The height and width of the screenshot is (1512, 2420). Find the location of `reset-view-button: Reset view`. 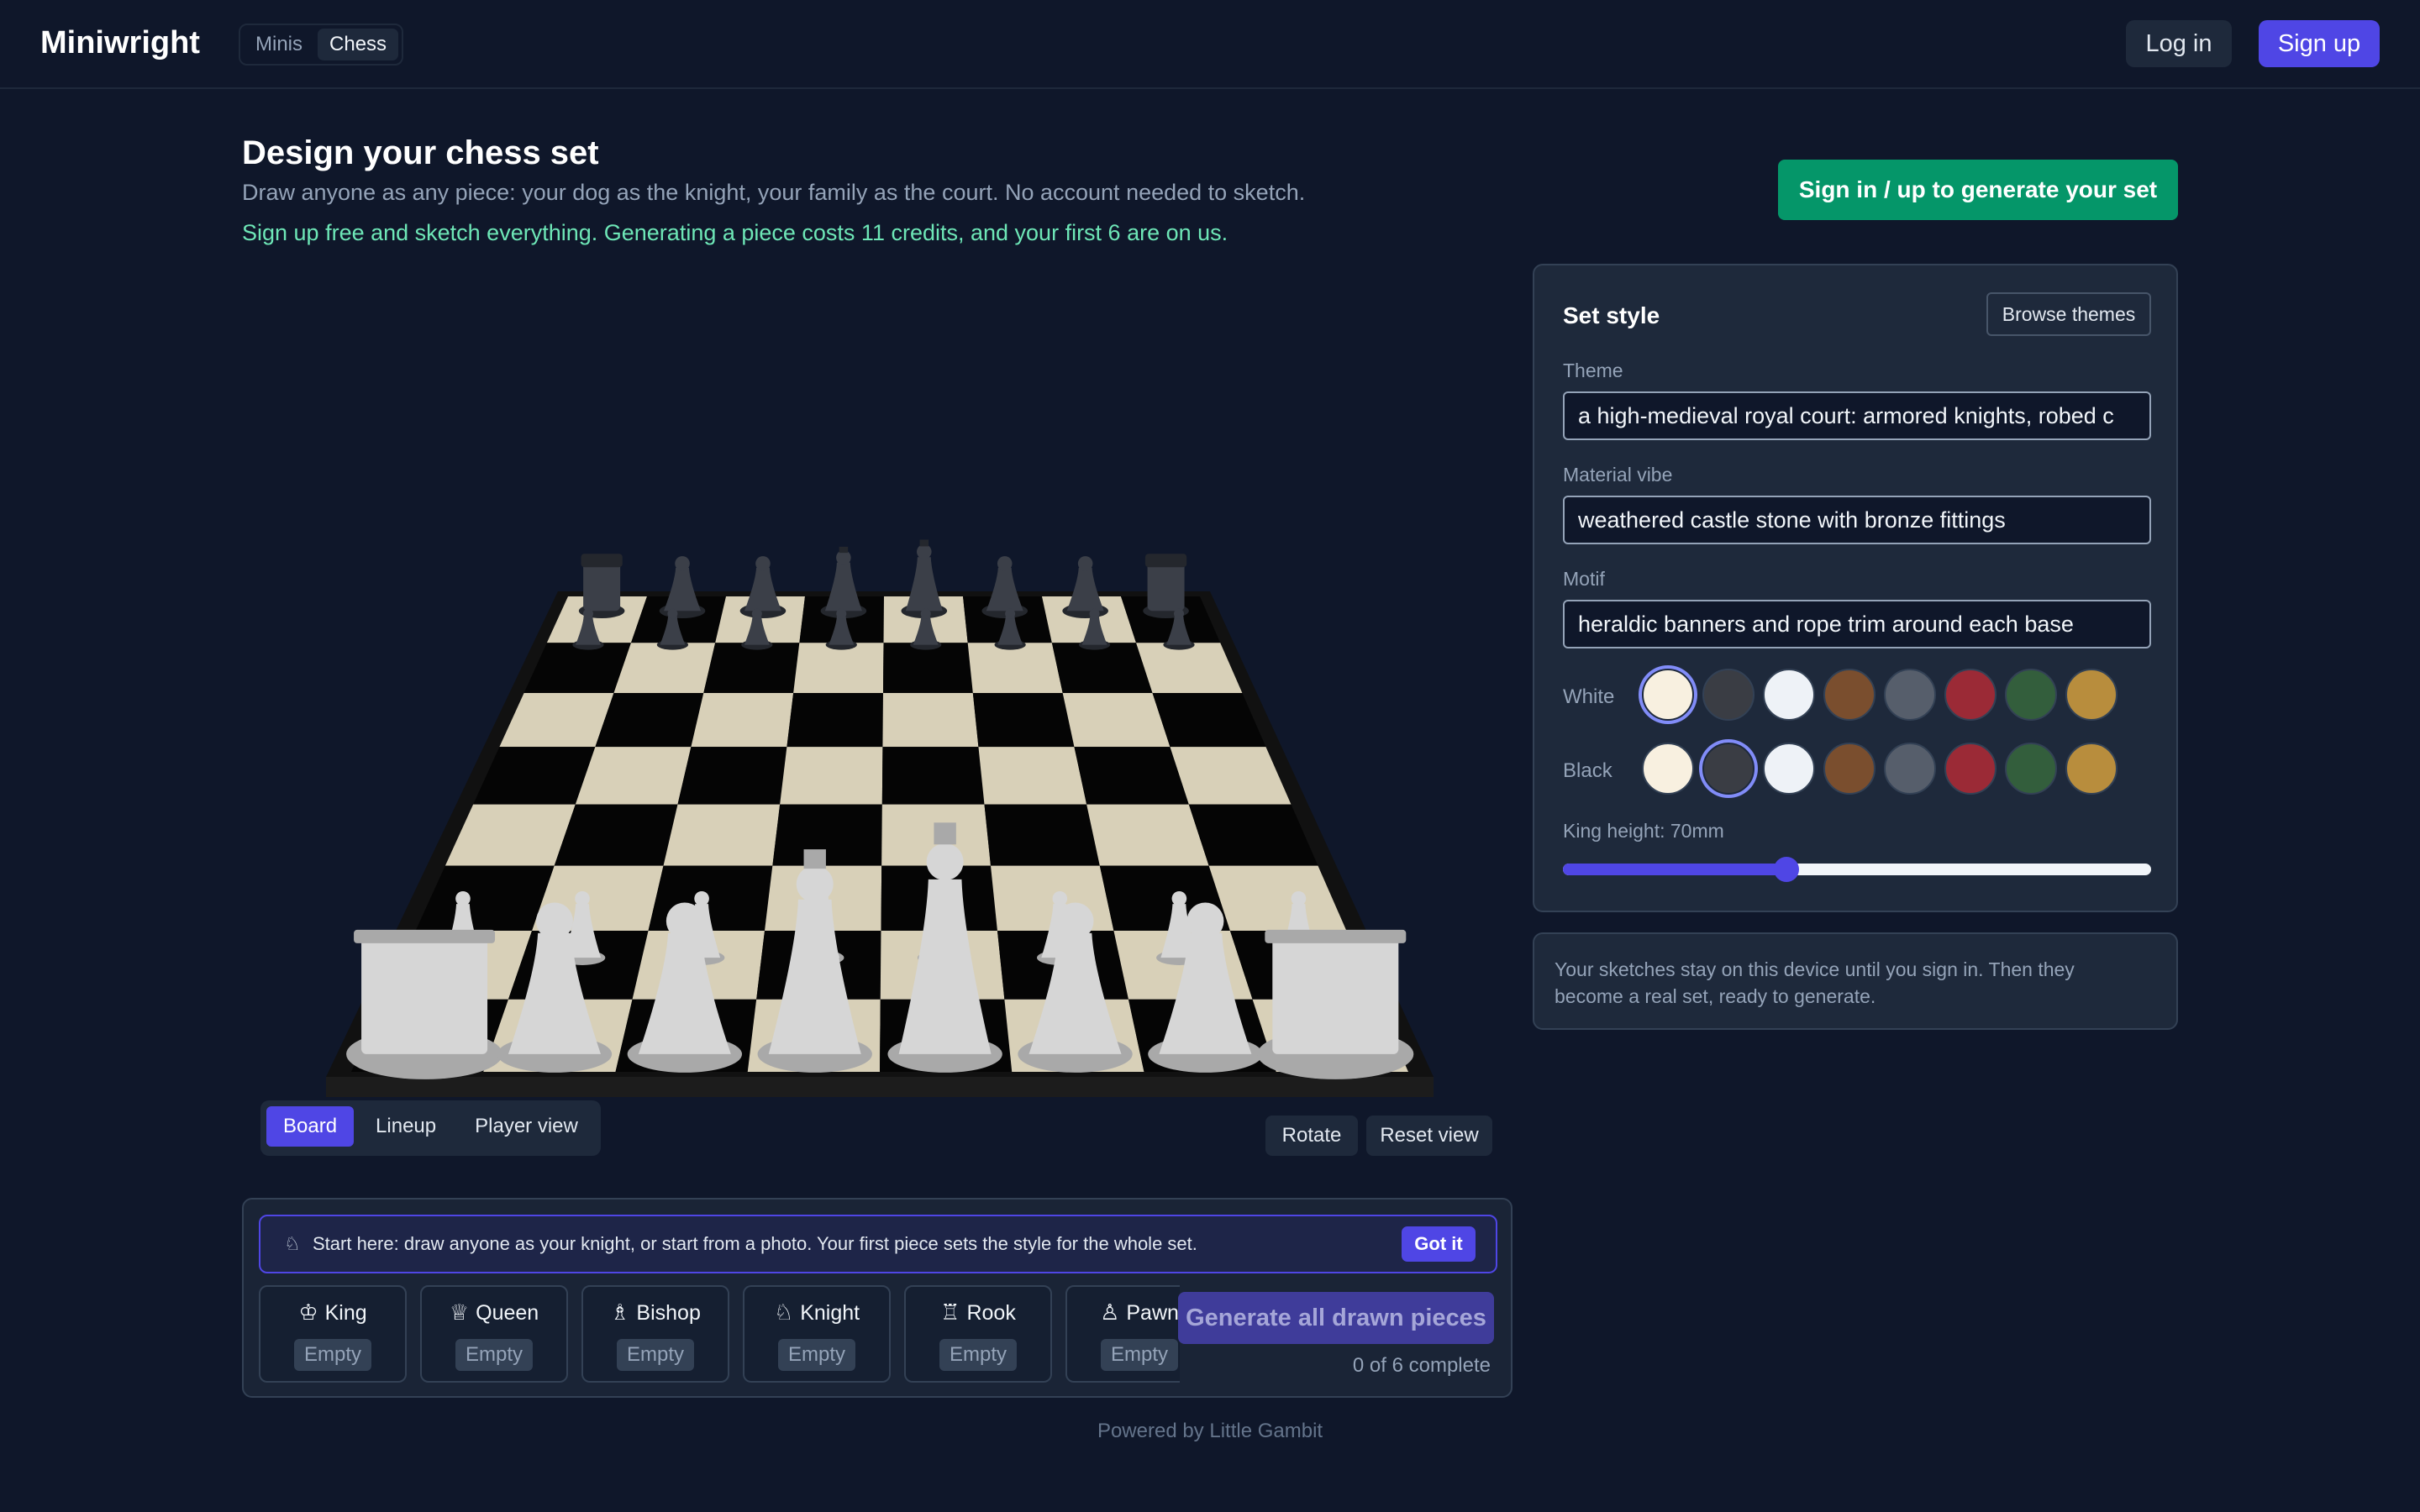

reset-view-button: Reset view is located at coordinates (1429, 1136).